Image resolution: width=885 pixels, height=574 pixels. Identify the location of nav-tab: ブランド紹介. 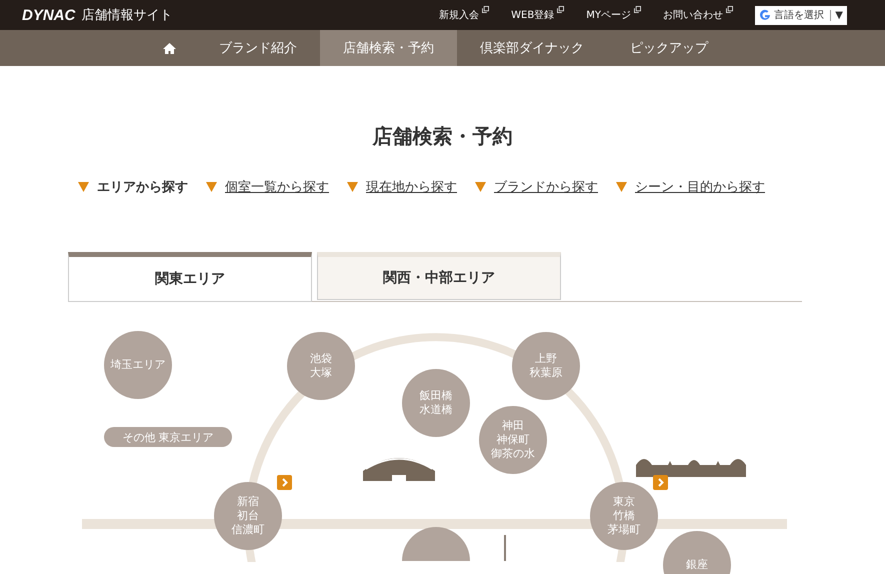
(258, 48).